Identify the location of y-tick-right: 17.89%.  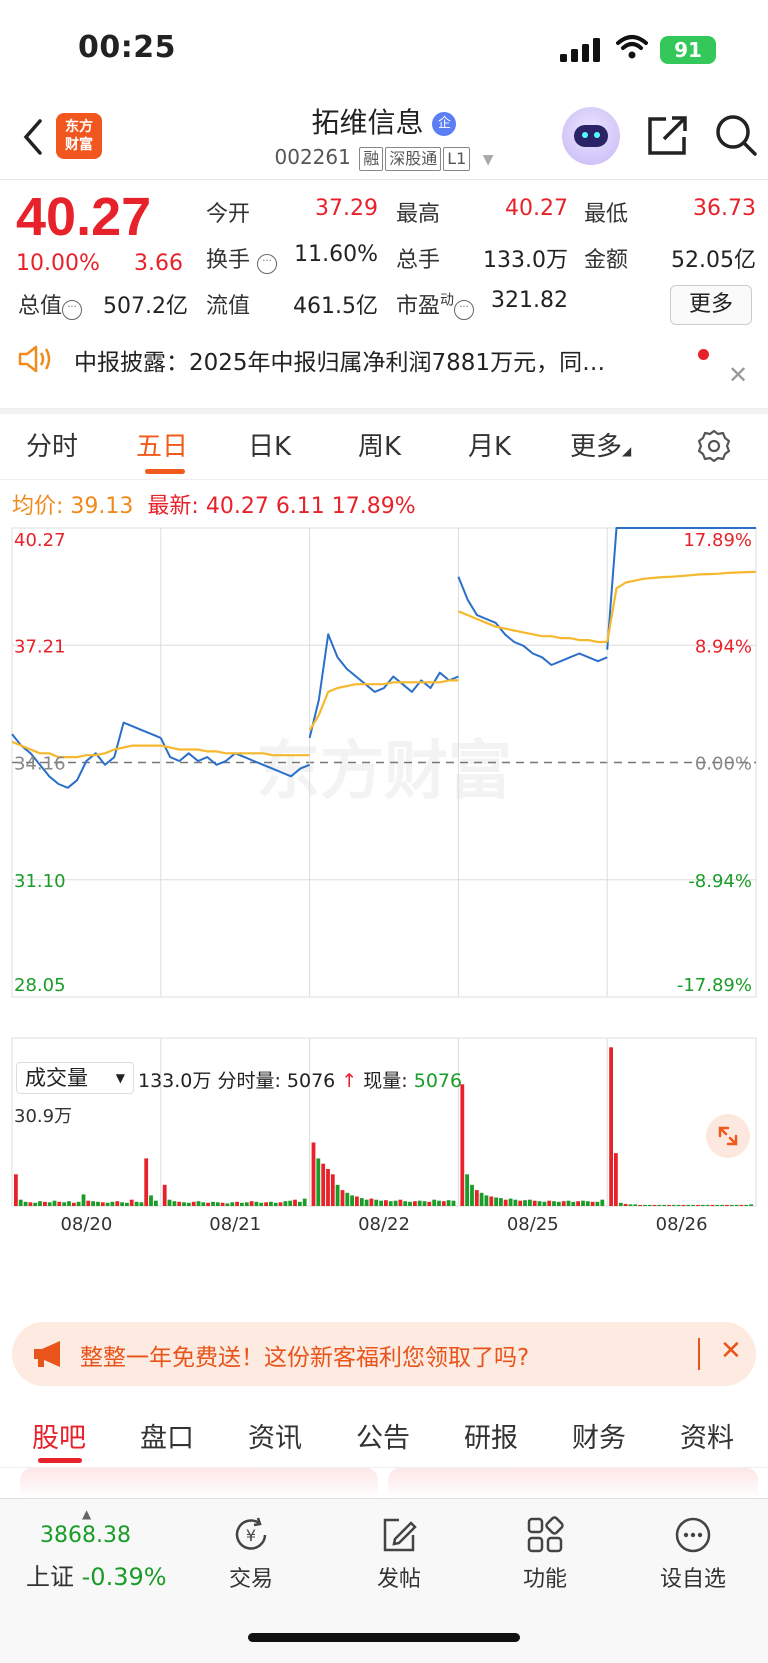
(717, 540).